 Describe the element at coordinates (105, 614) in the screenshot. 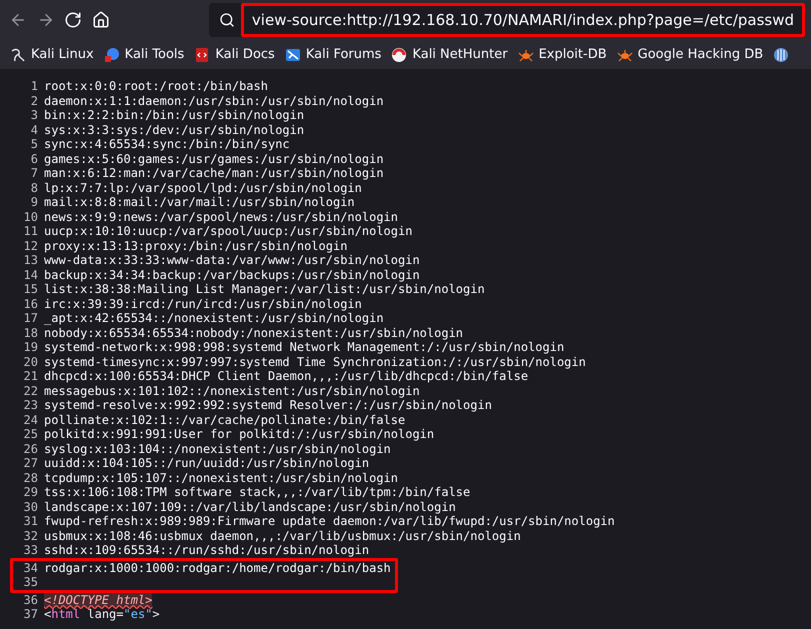

I see `markup-token: lang=` at that location.